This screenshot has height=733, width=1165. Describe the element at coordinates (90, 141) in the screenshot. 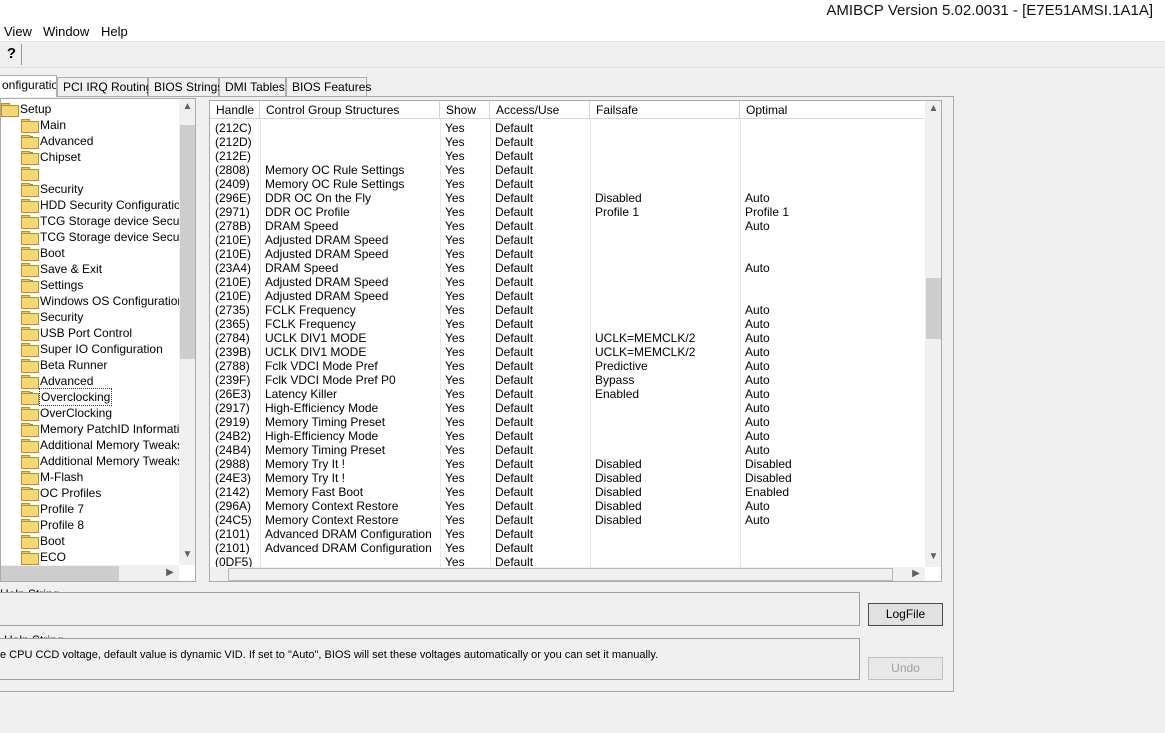

I see `tree-item: + Advanced` at that location.